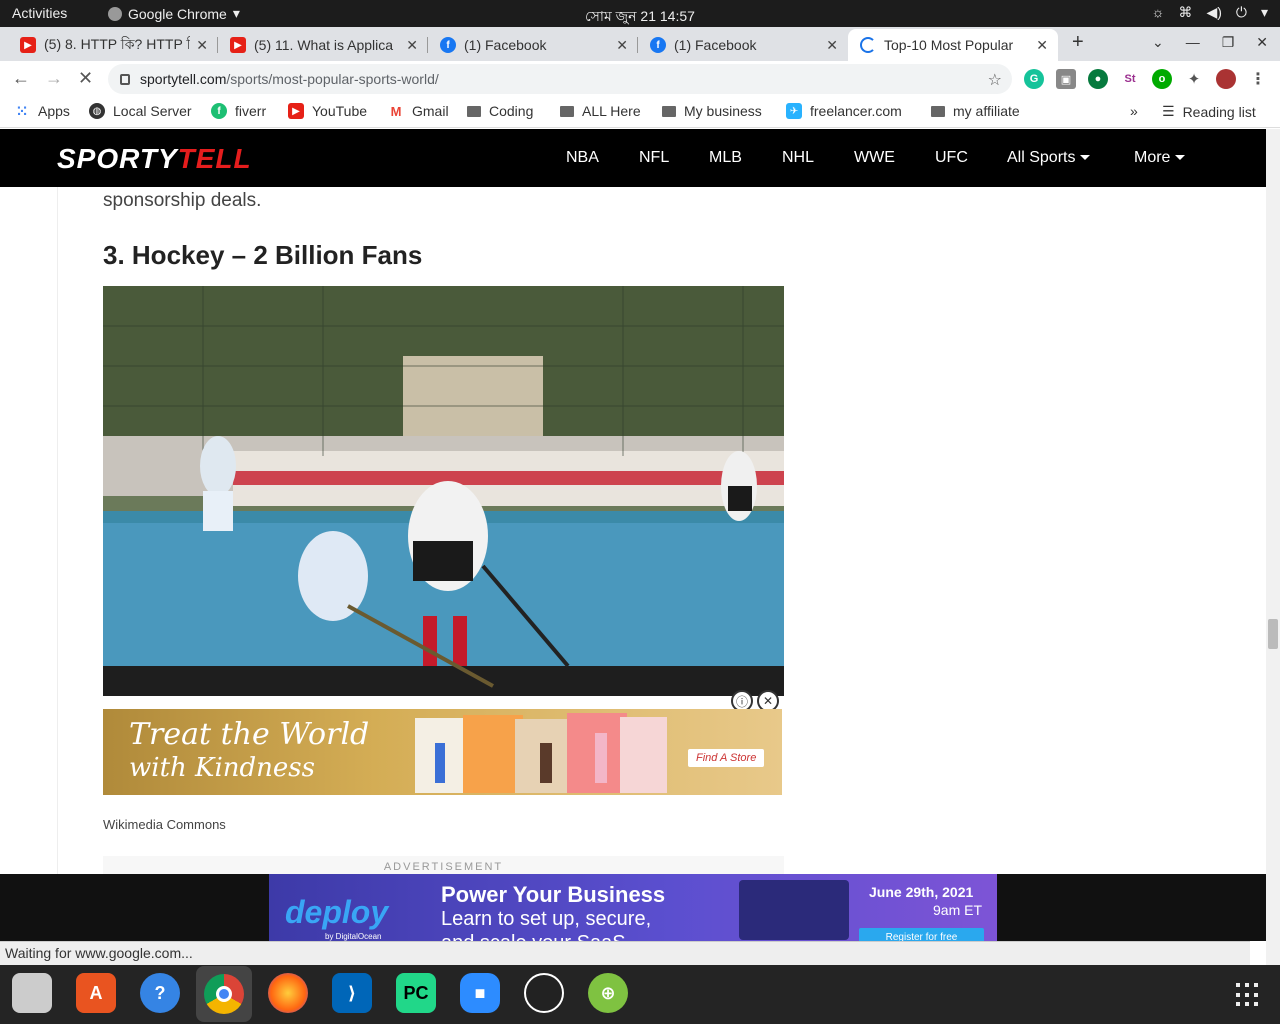 The width and height of the screenshot is (1280, 1024). I want to click on software-center-icon: A, so click(96, 993).